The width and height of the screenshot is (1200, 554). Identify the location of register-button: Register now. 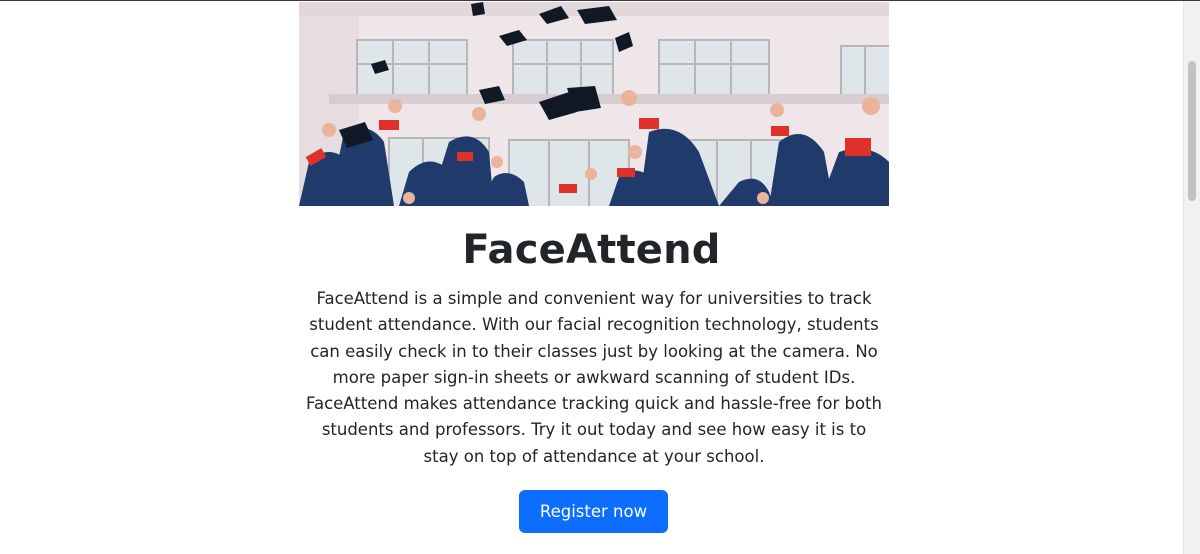
(593, 511).